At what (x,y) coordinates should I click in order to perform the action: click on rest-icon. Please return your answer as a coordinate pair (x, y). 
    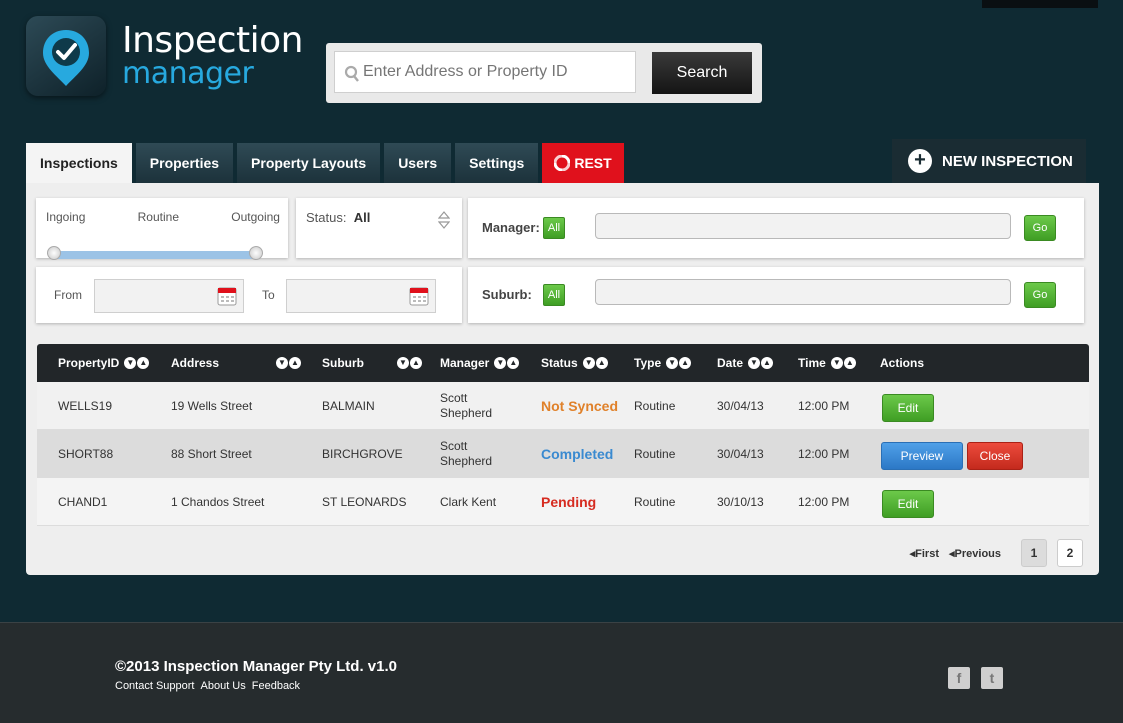
    Looking at the image, I should click on (562, 163).